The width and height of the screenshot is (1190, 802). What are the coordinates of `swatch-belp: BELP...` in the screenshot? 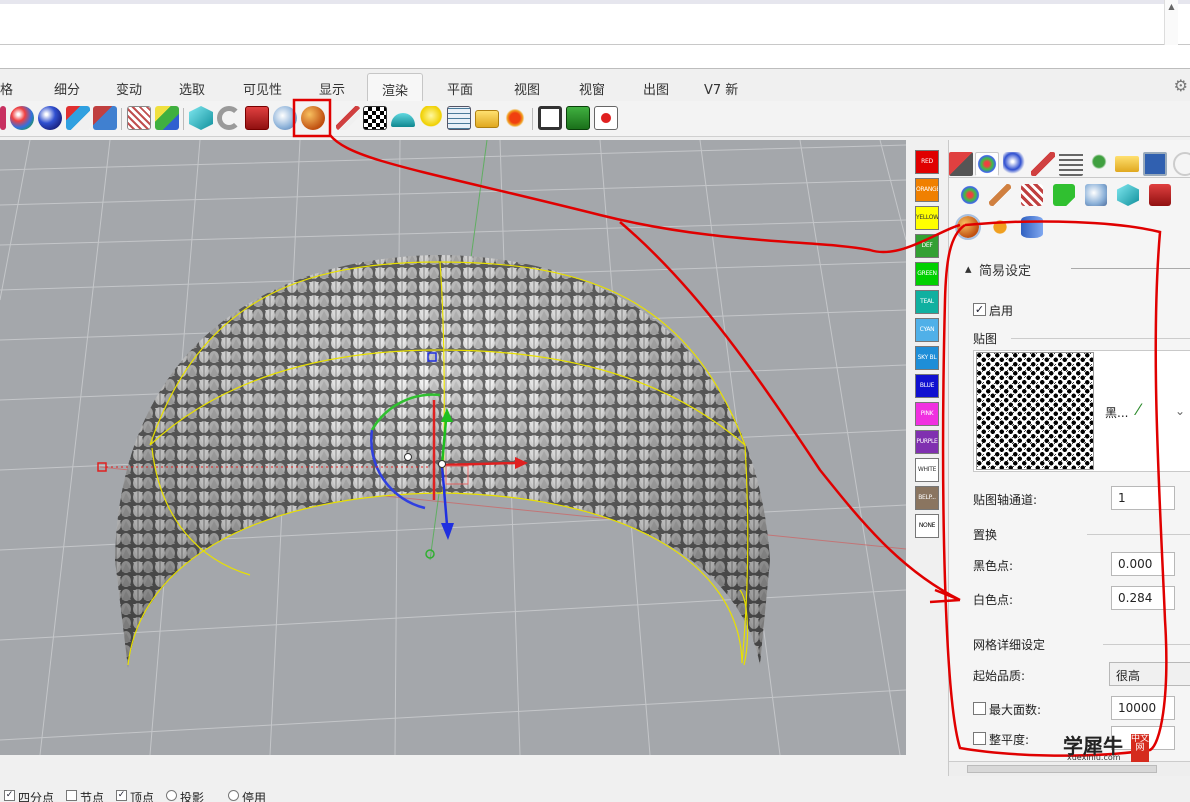 It's located at (927, 498).